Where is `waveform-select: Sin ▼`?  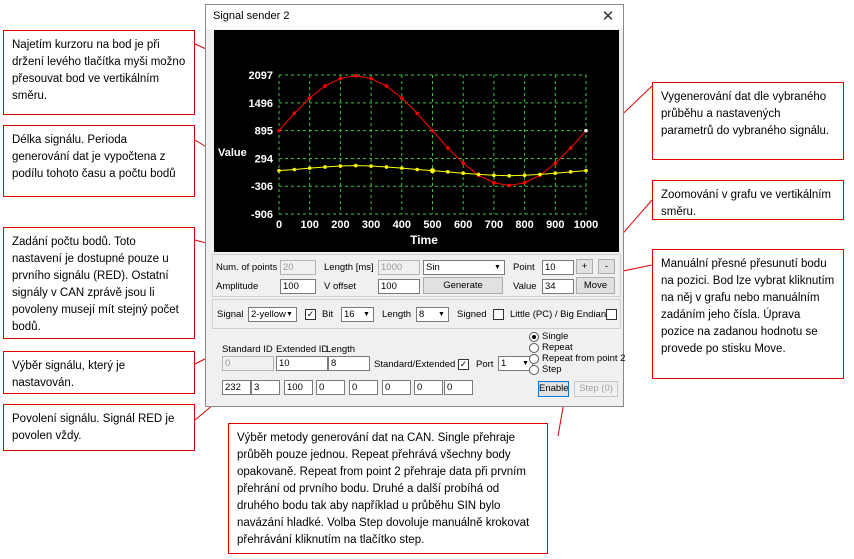 waveform-select: Sin ▼ is located at coordinates (464, 267).